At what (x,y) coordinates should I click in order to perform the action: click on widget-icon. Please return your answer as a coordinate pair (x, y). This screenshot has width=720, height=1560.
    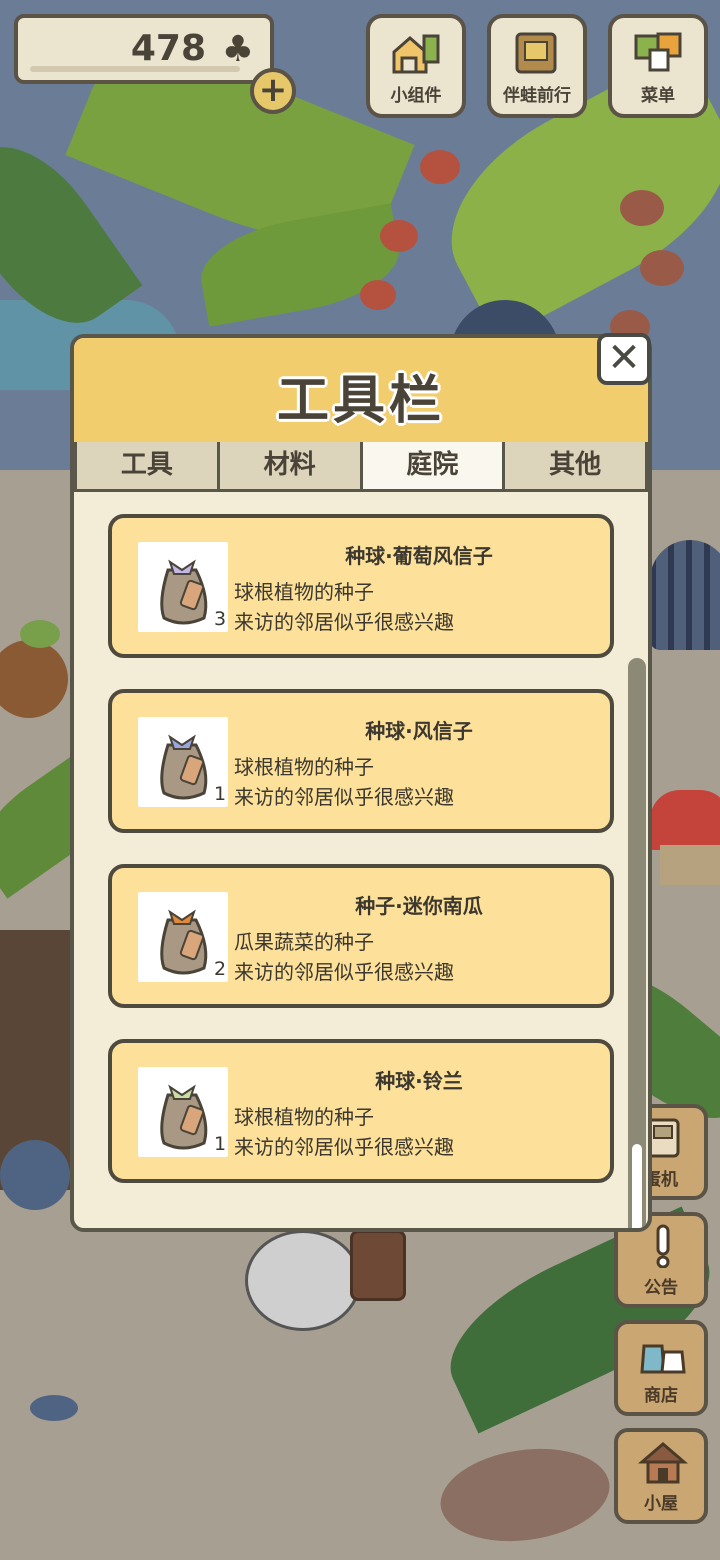
    Looking at the image, I should click on (416, 54).